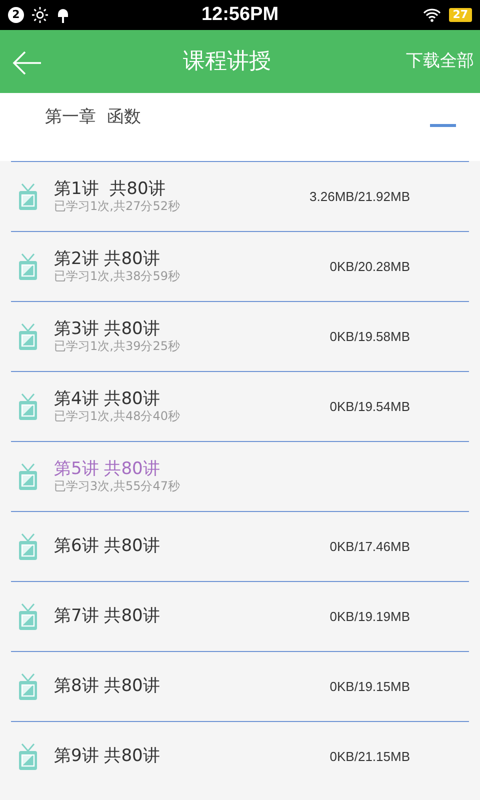 This screenshot has width=480, height=800. Describe the element at coordinates (369, 687) in the screenshot. I see `download-size: 0KB/19.15MB` at that location.